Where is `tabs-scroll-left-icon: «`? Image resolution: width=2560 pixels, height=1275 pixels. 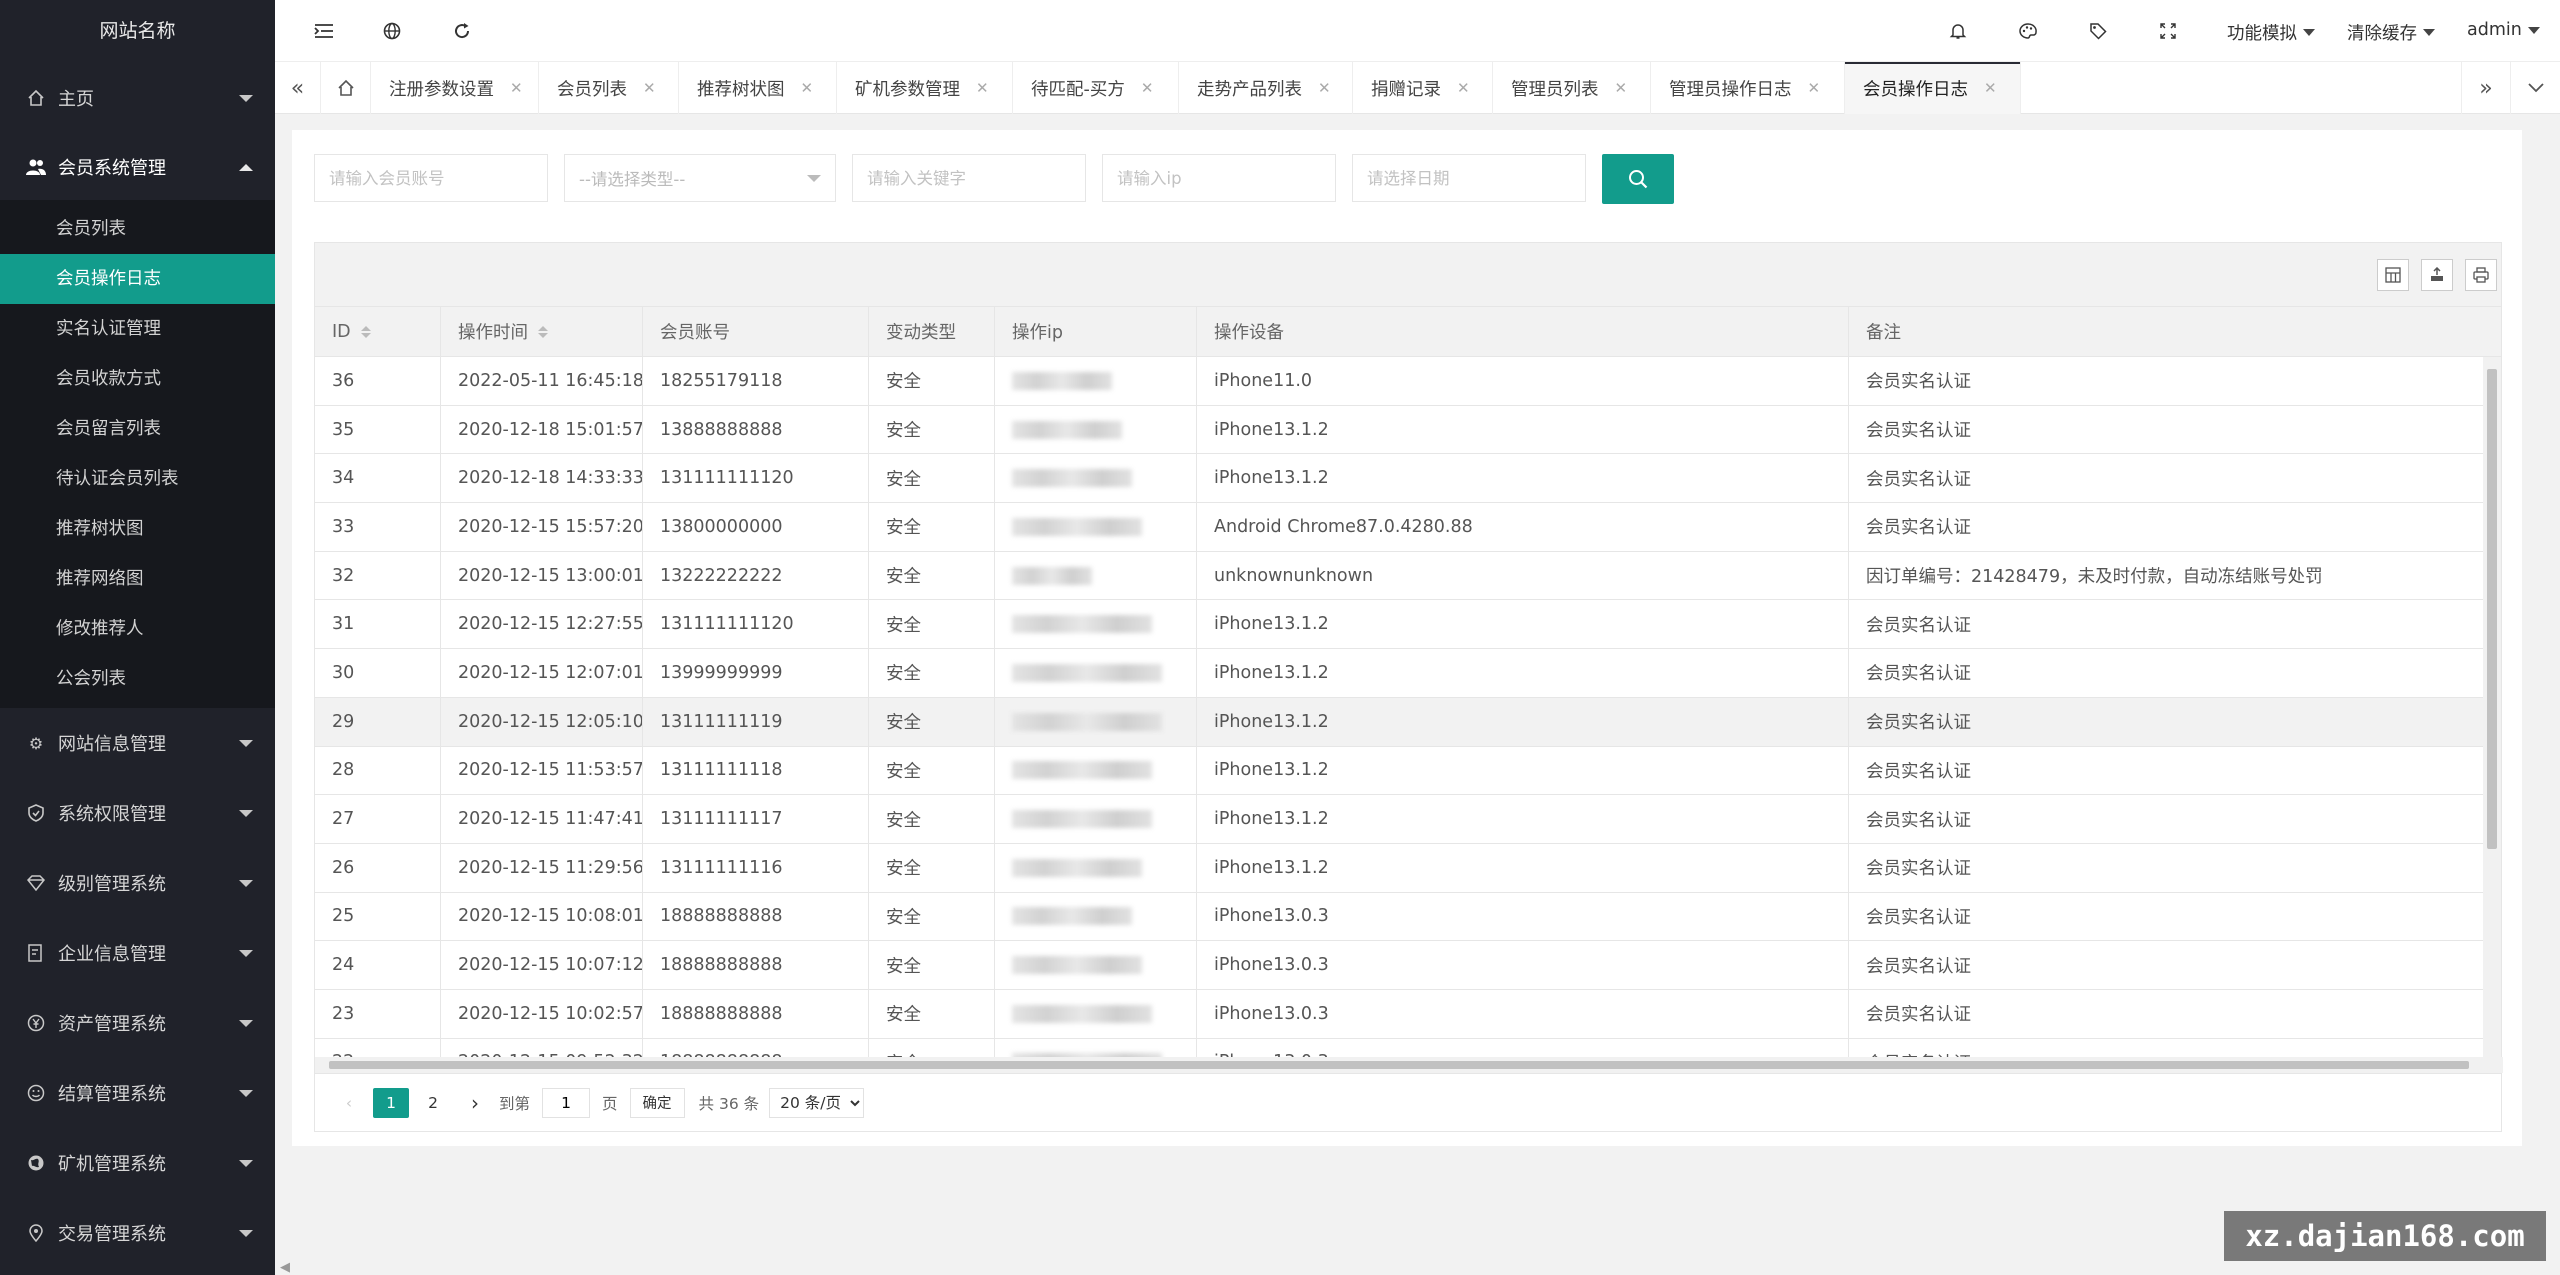 tabs-scroll-left-icon: « is located at coordinates (298, 88).